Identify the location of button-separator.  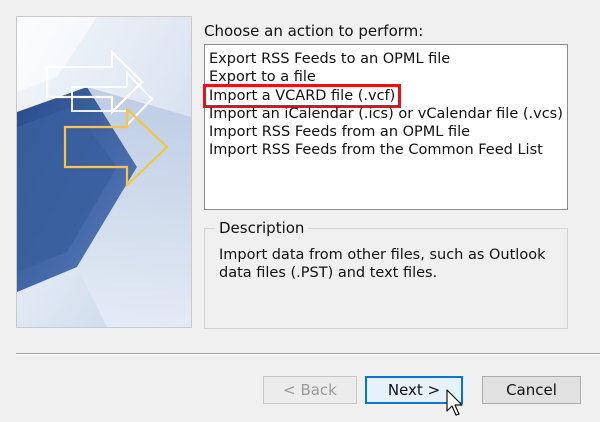
(308, 354).